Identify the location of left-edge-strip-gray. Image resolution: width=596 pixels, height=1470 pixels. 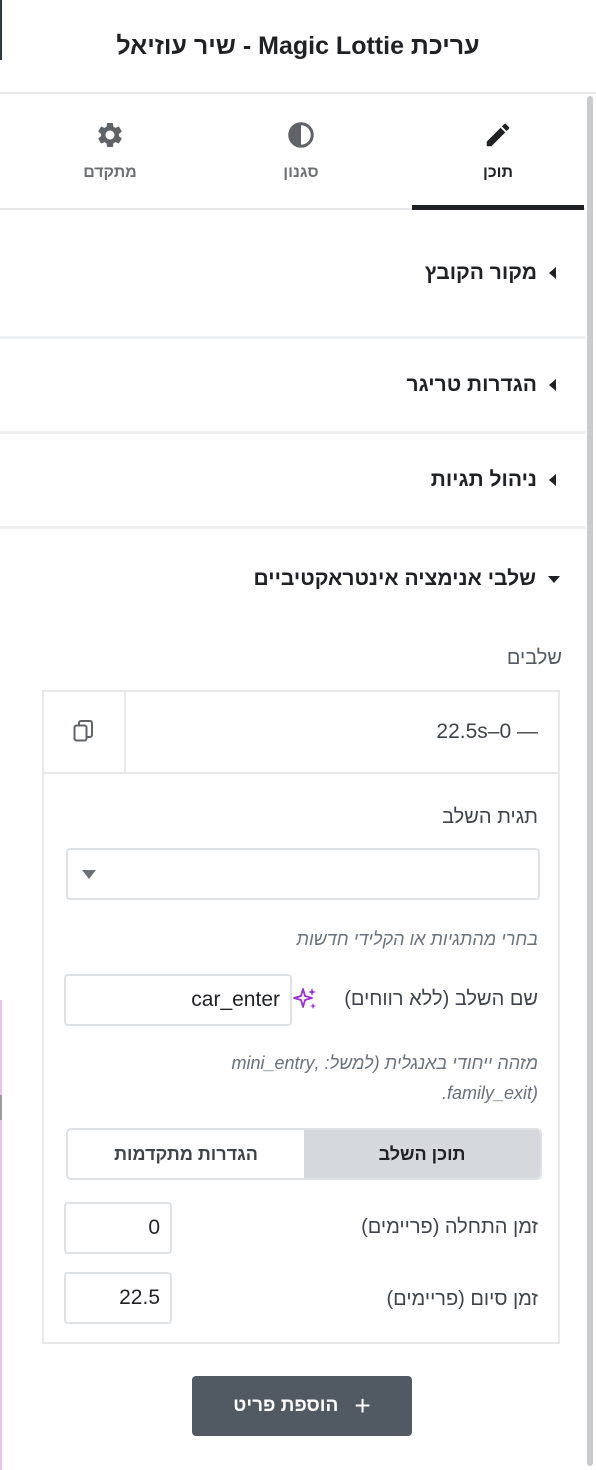
(1, 1107).